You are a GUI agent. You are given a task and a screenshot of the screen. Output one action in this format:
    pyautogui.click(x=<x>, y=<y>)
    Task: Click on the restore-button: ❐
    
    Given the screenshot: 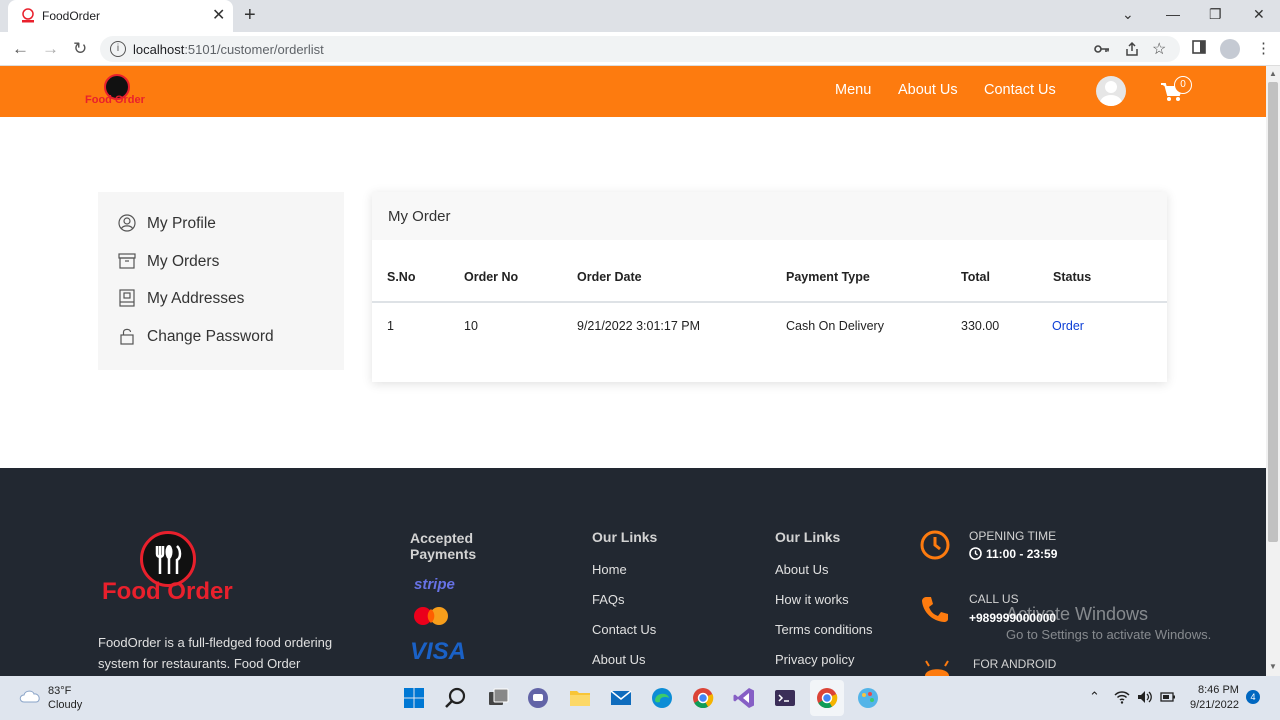 What is the action you would take?
    pyautogui.click(x=1215, y=14)
    